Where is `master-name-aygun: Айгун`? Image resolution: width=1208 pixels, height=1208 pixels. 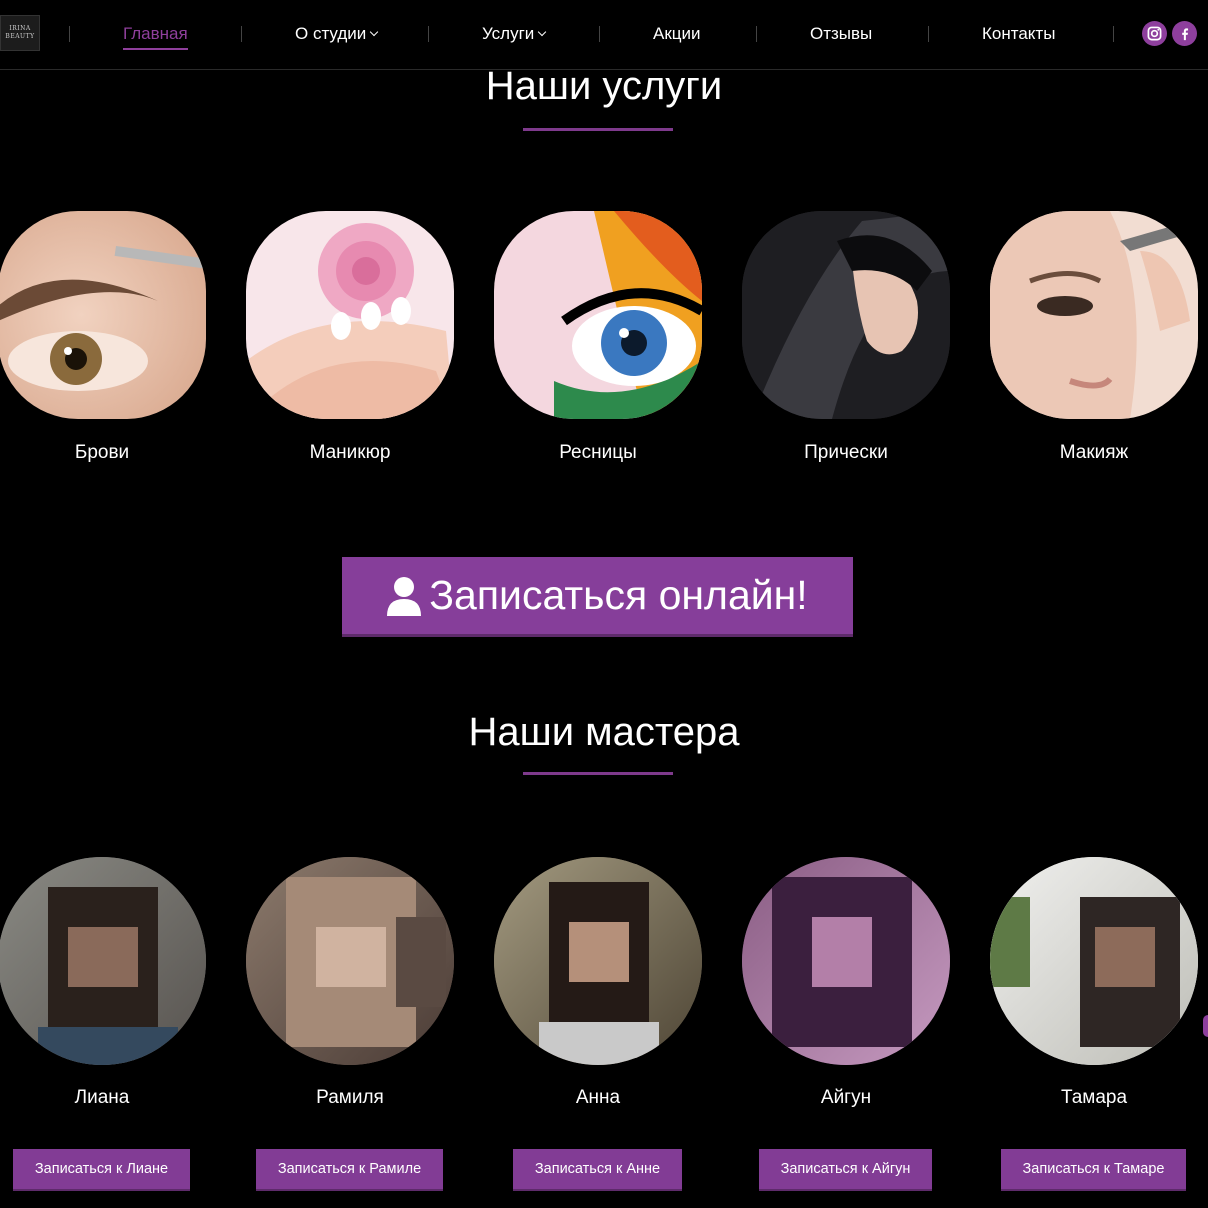
master-name-aygun: Айгун is located at coordinates (846, 1097).